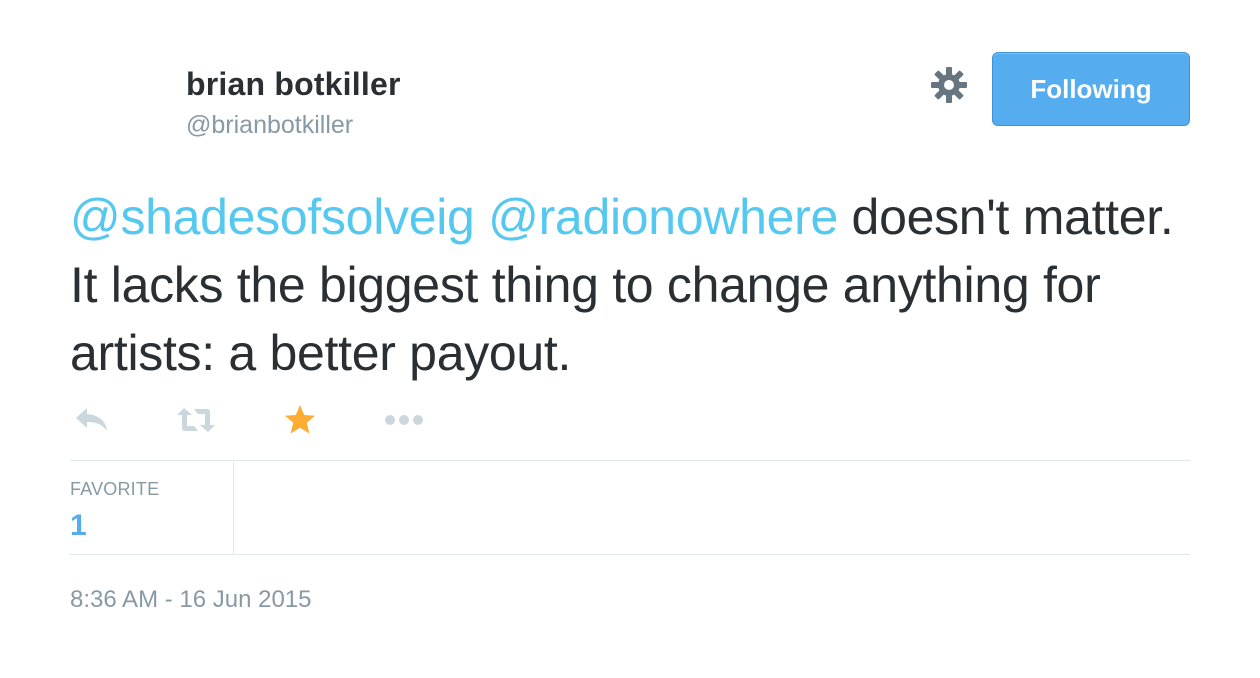 The width and height of the screenshot is (1260, 678). Describe the element at coordinates (115, 489) in the screenshot. I see `favorites-label: FAVORITE` at that location.